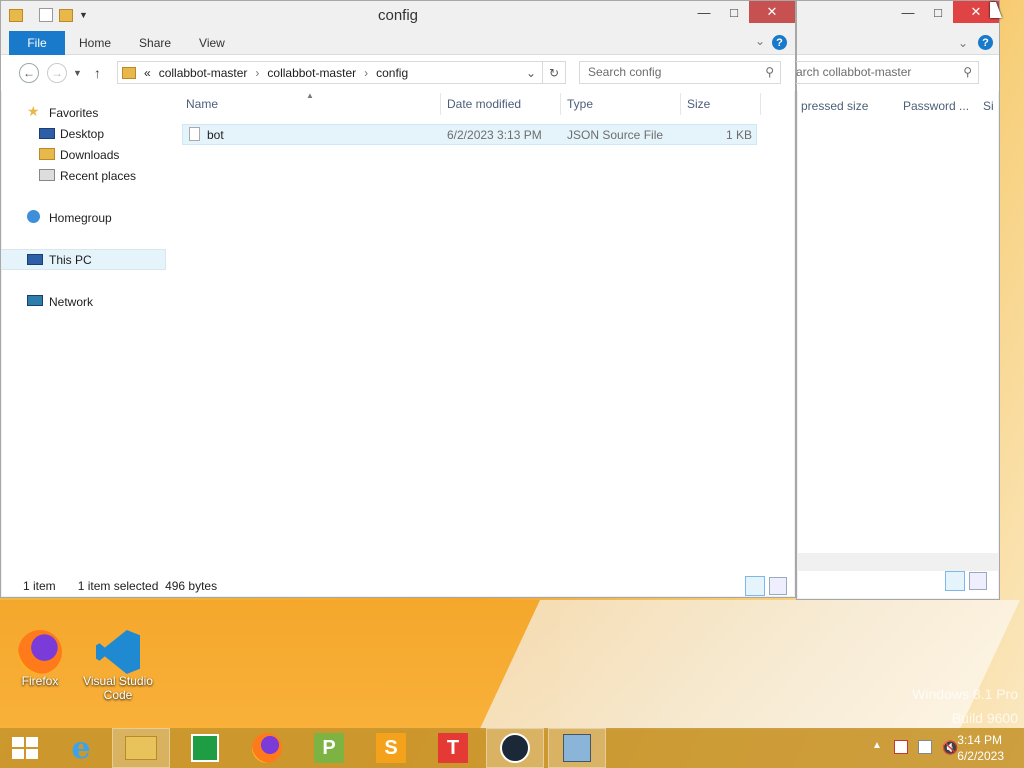 The image size is (1024, 768). What do you see at coordinates (267, 748) in the screenshot?
I see `taskbar-firefox` at bounding box center [267, 748].